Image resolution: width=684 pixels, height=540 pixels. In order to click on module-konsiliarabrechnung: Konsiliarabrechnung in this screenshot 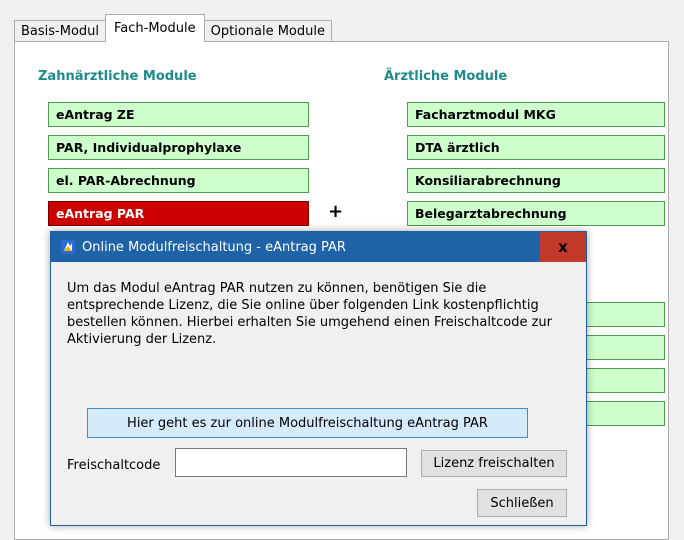, I will do `click(536, 180)`.